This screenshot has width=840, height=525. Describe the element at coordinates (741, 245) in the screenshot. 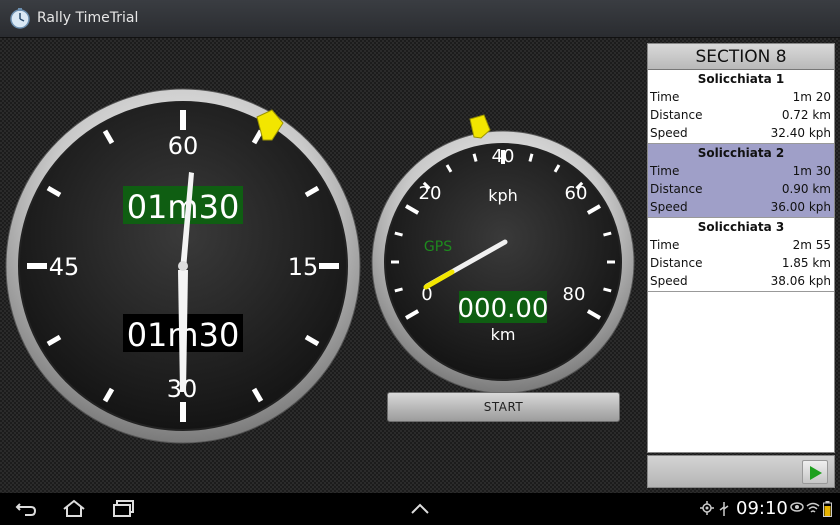

I see `segment-row-time: Time 2m 55` at that location.